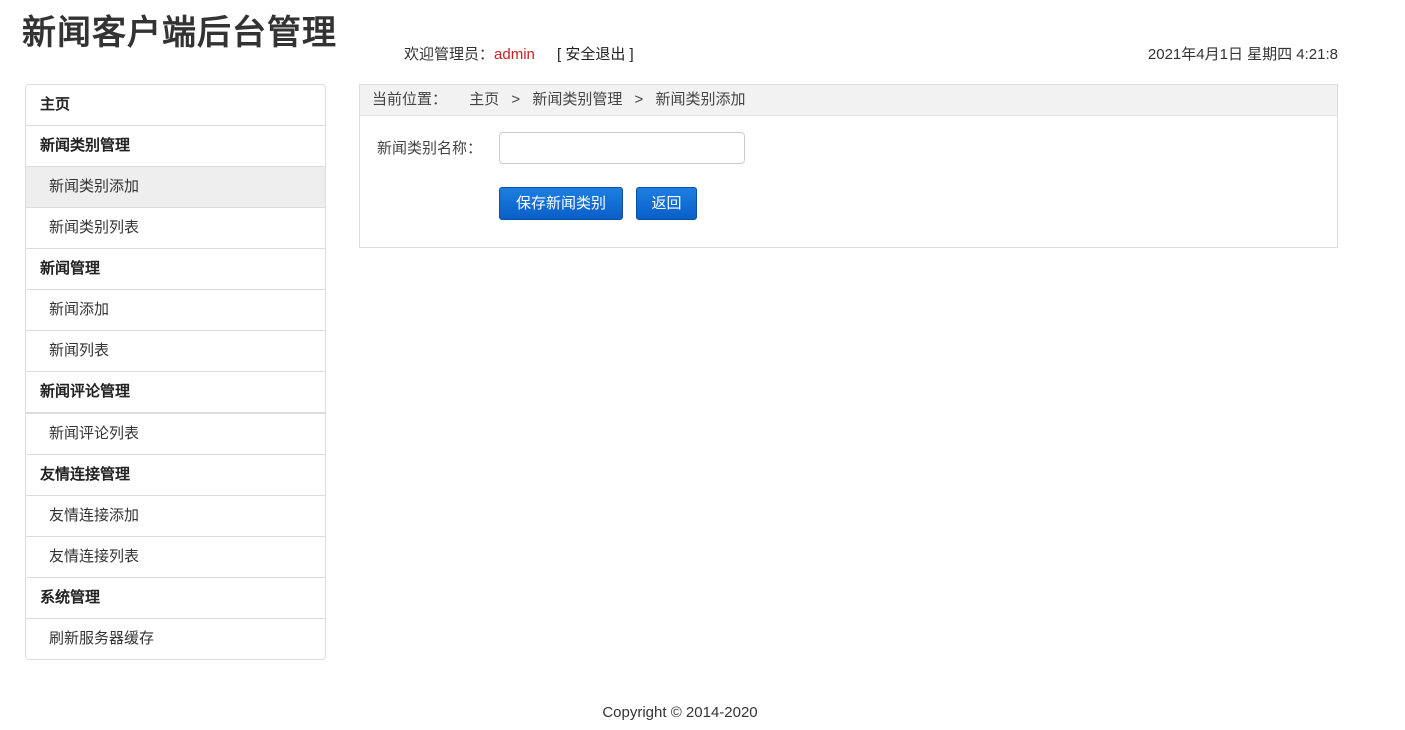  Describe the element at coordinates (179, 33) in the screenshot. I see `site-title: 新闻客户端后台管理` at that location.